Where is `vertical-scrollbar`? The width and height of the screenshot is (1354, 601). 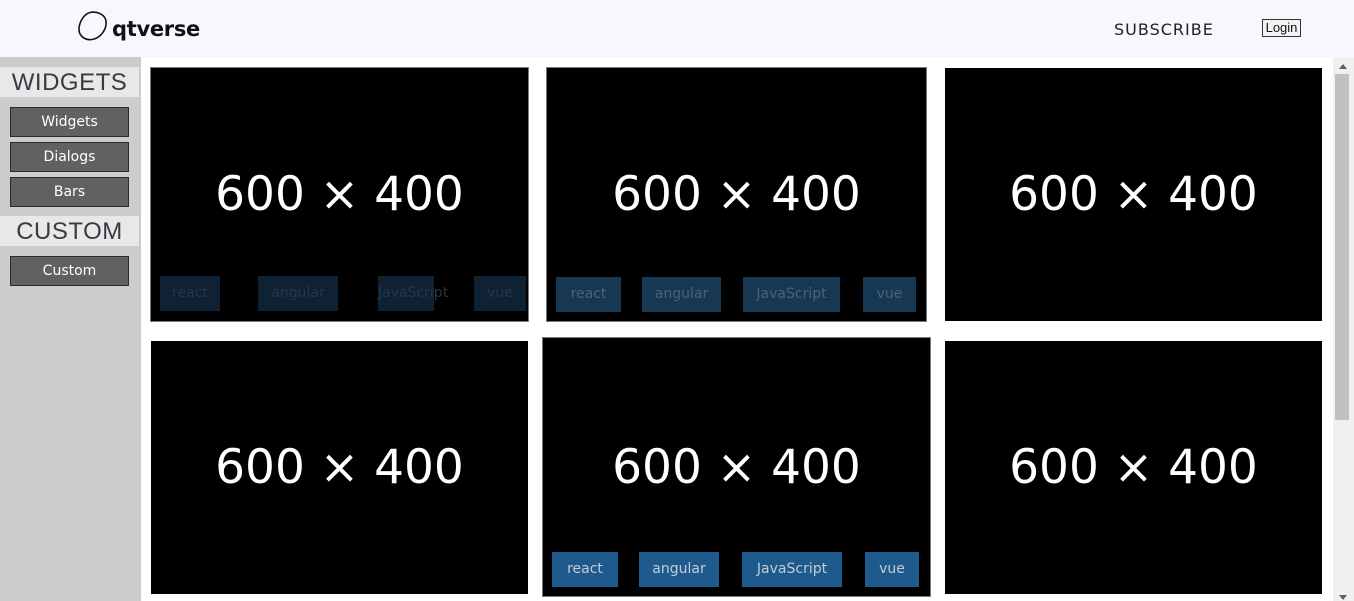
vertical-scrollbar is located at coordinates (1343, 329).